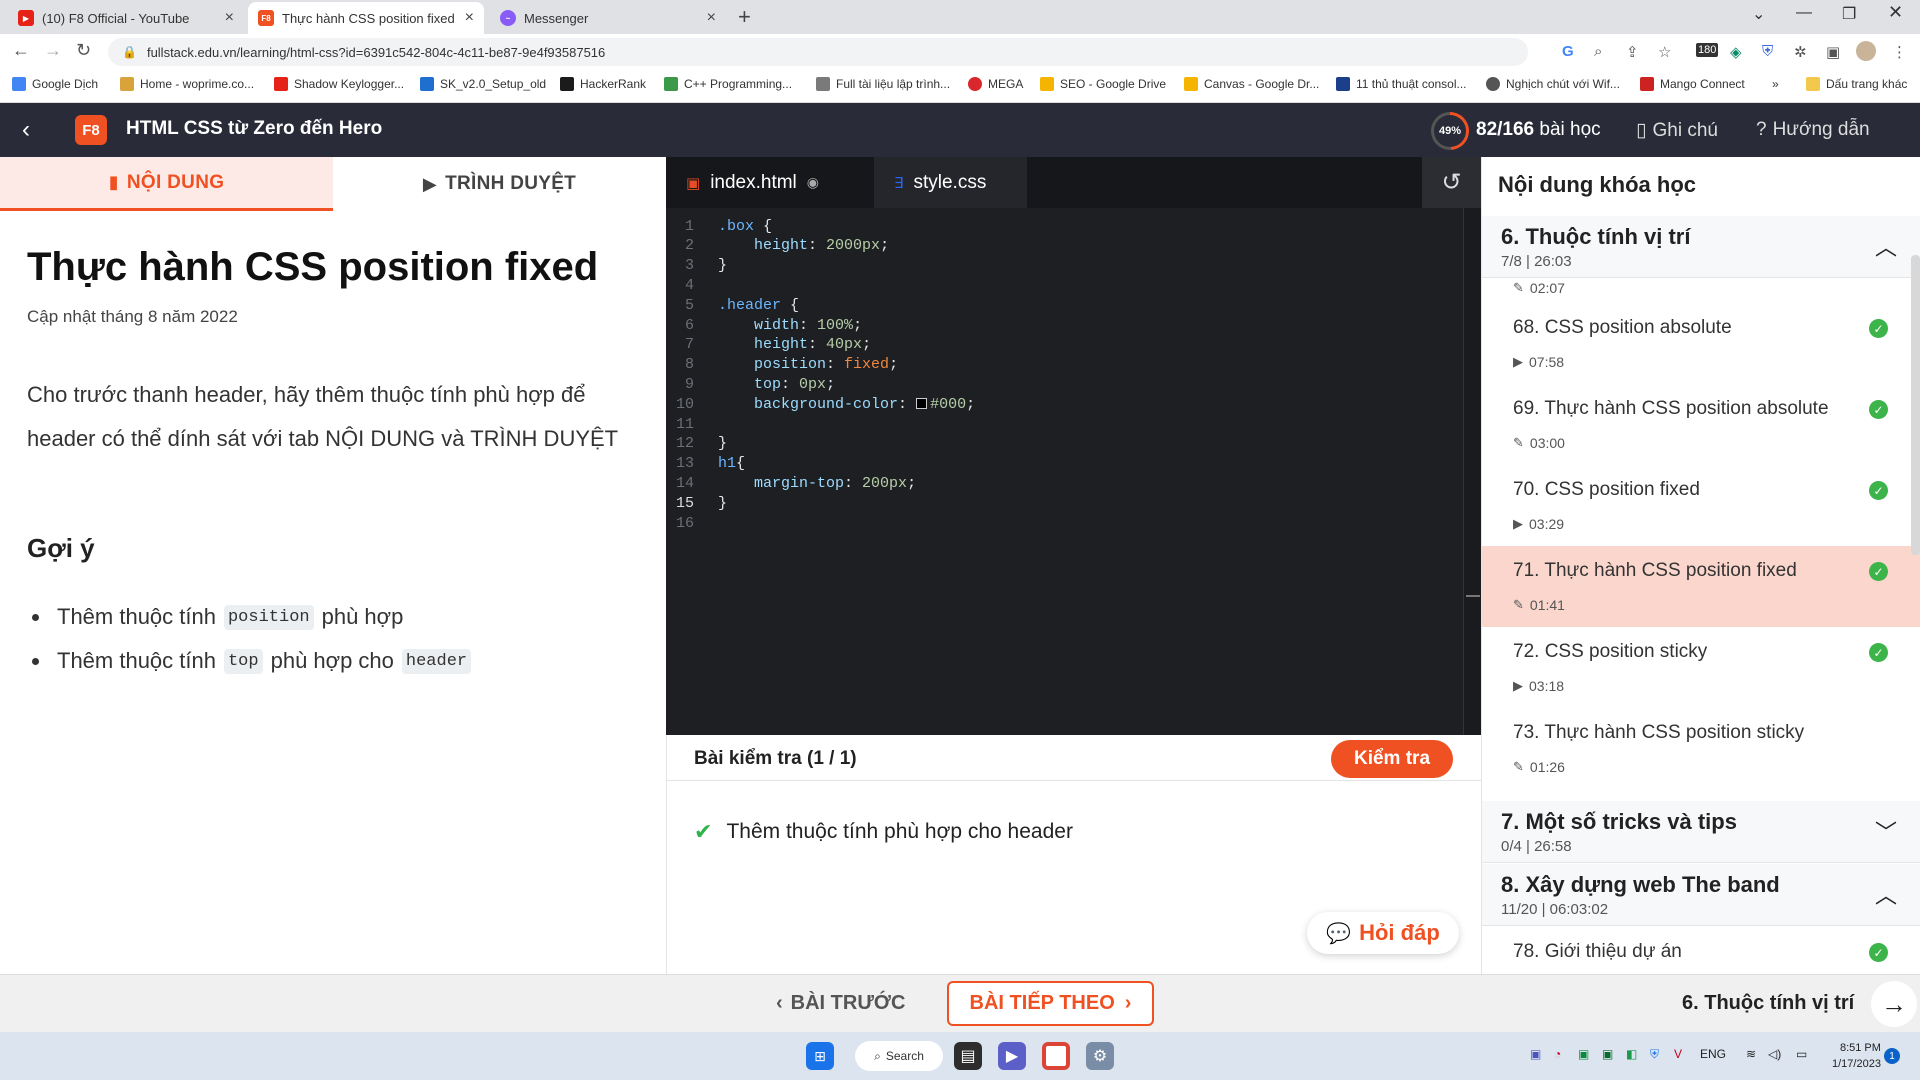 This screenshot has height=1080, width=1920. I want to click on done-check-icon: ✓, so click(1878, 952).